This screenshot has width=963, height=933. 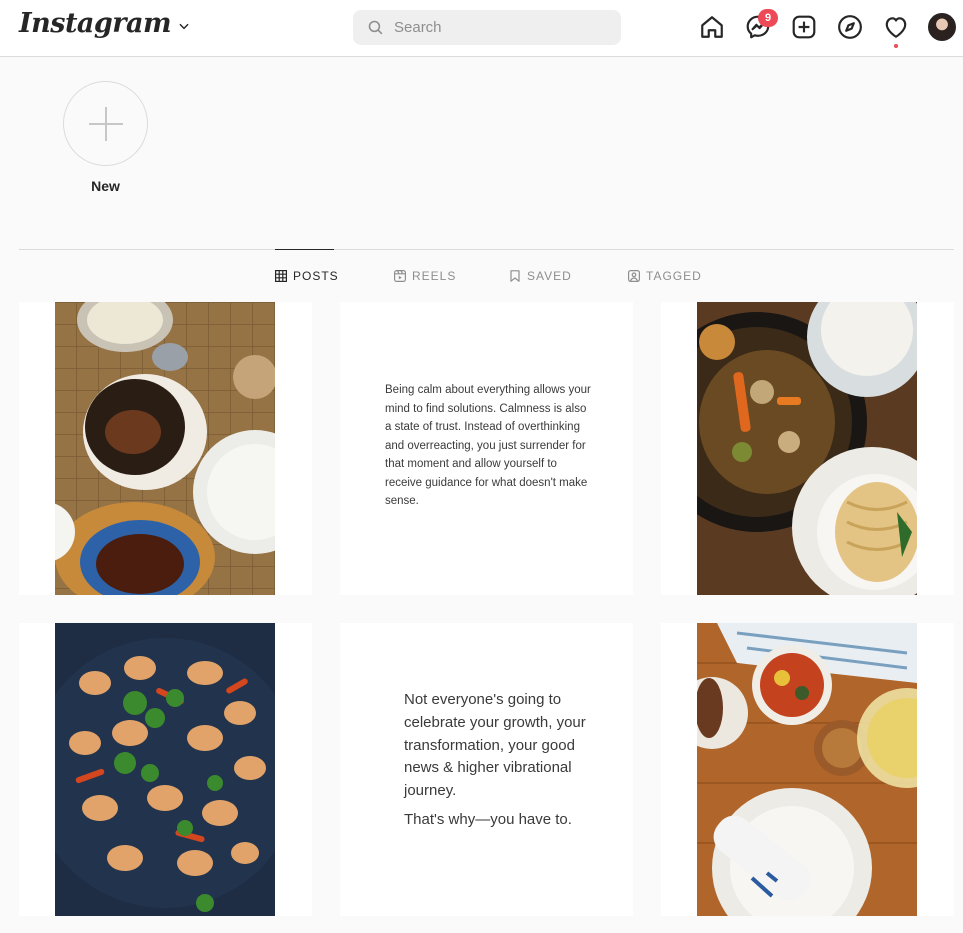 What do you see at coordinates (400, 276) in the screenshot?
I see `reels-icon` at bounding box center [400, 276].